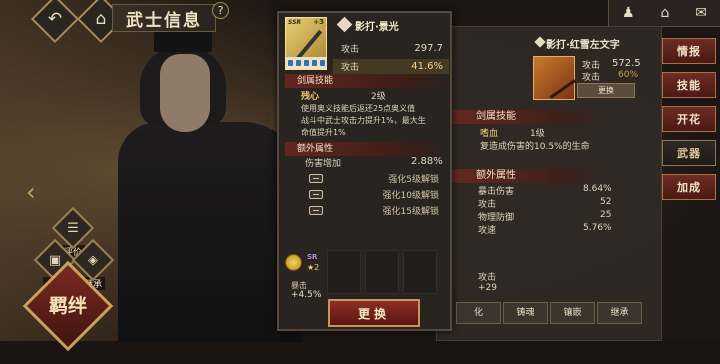  What do you see at coordinates (293, 262) in the screenshot?
I see `gem-coin-icon` at bounding box center [293, 262].